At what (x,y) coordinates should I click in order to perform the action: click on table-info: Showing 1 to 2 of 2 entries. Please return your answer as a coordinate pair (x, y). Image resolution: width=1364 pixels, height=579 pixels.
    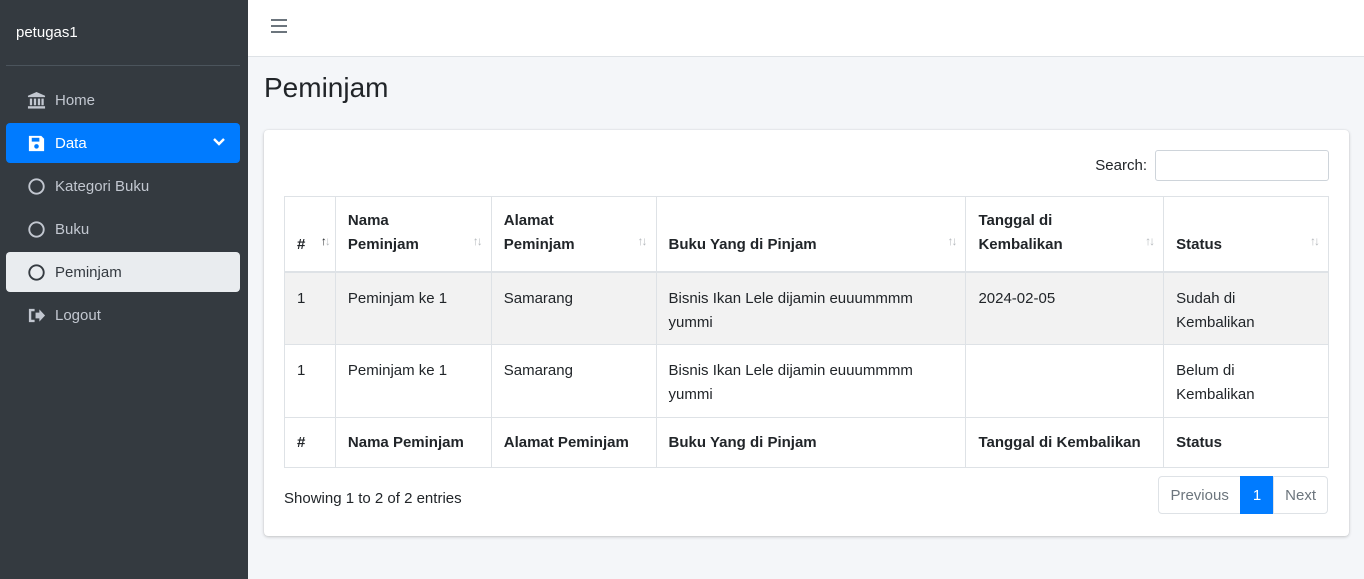
    Looking at the image, I should click on (373, 498).